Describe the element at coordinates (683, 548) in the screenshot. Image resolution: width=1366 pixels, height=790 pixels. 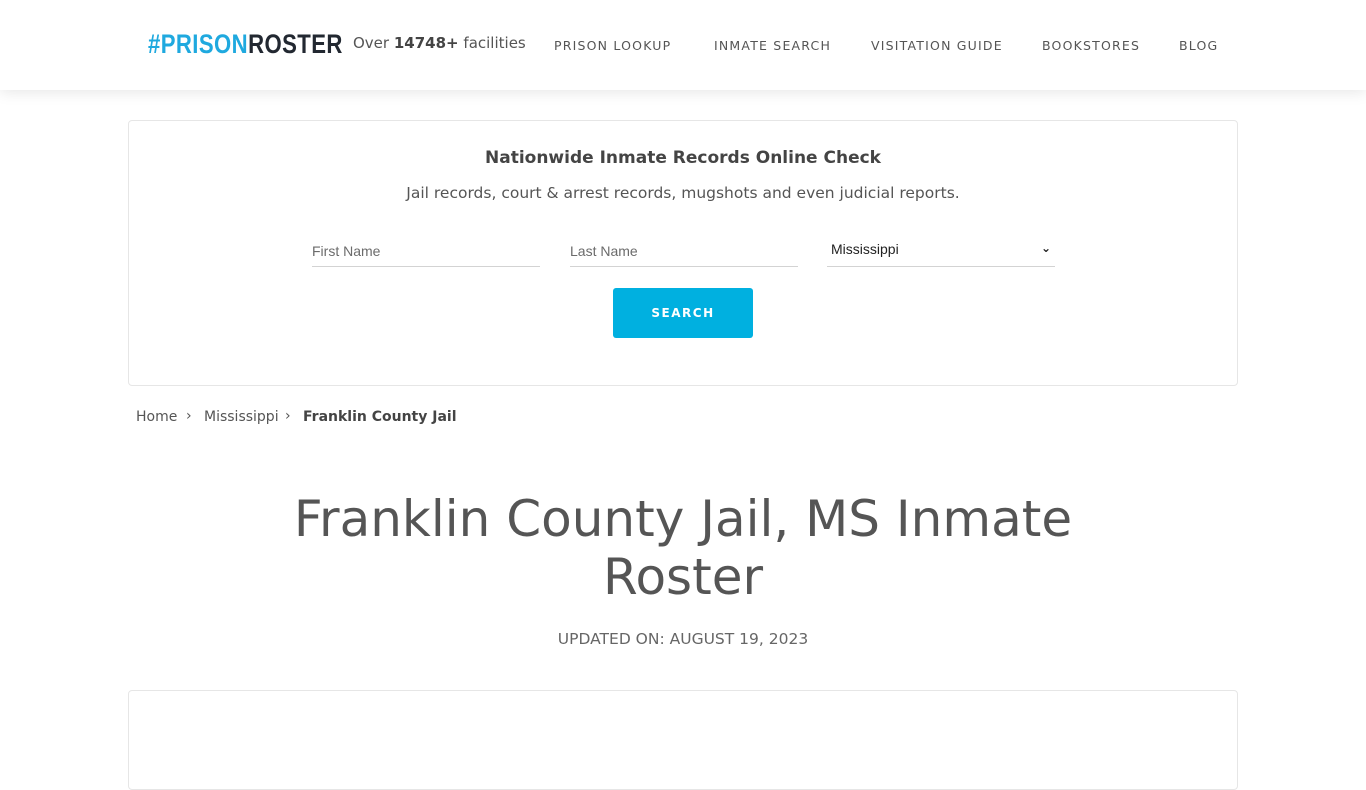
I see `page-title: Franklin County Jail, MS Inmate Roster` at that location.